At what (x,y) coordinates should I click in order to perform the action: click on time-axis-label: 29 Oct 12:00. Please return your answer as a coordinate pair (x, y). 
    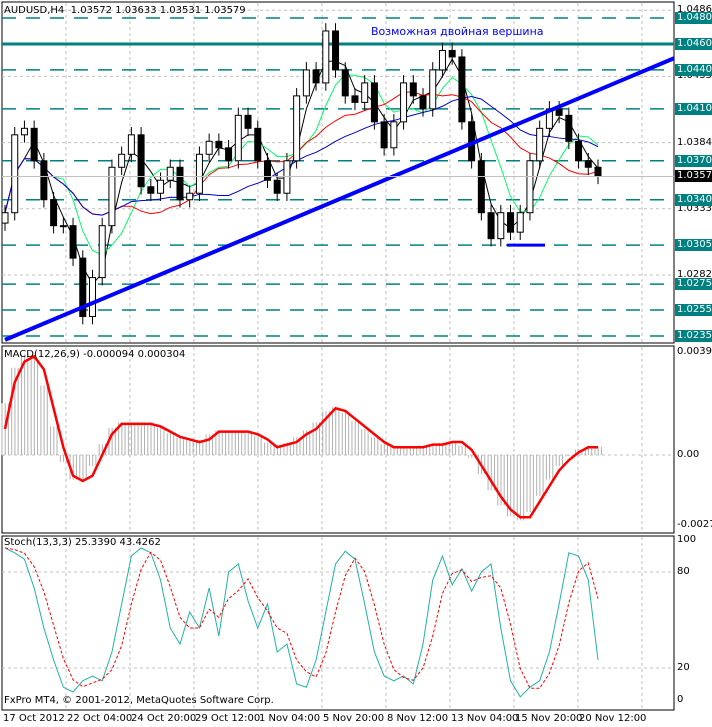
    Looking at the image, I should click on (228, 718).